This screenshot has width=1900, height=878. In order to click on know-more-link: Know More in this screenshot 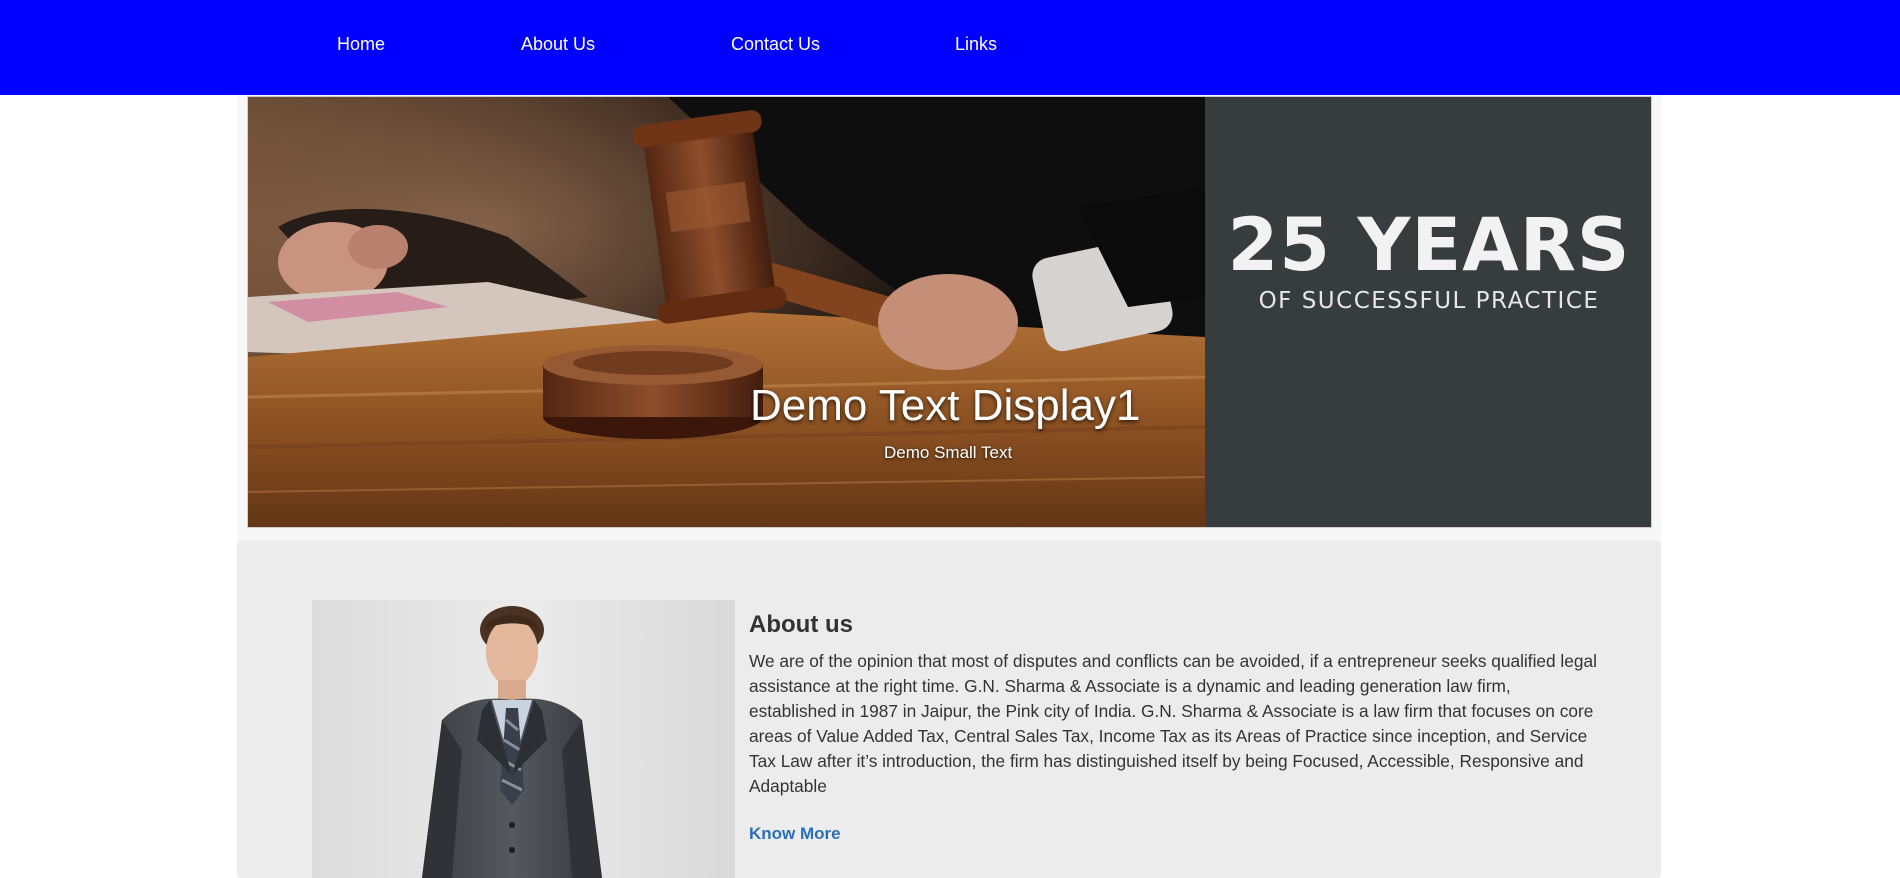, I will do `click(795, 834)`.